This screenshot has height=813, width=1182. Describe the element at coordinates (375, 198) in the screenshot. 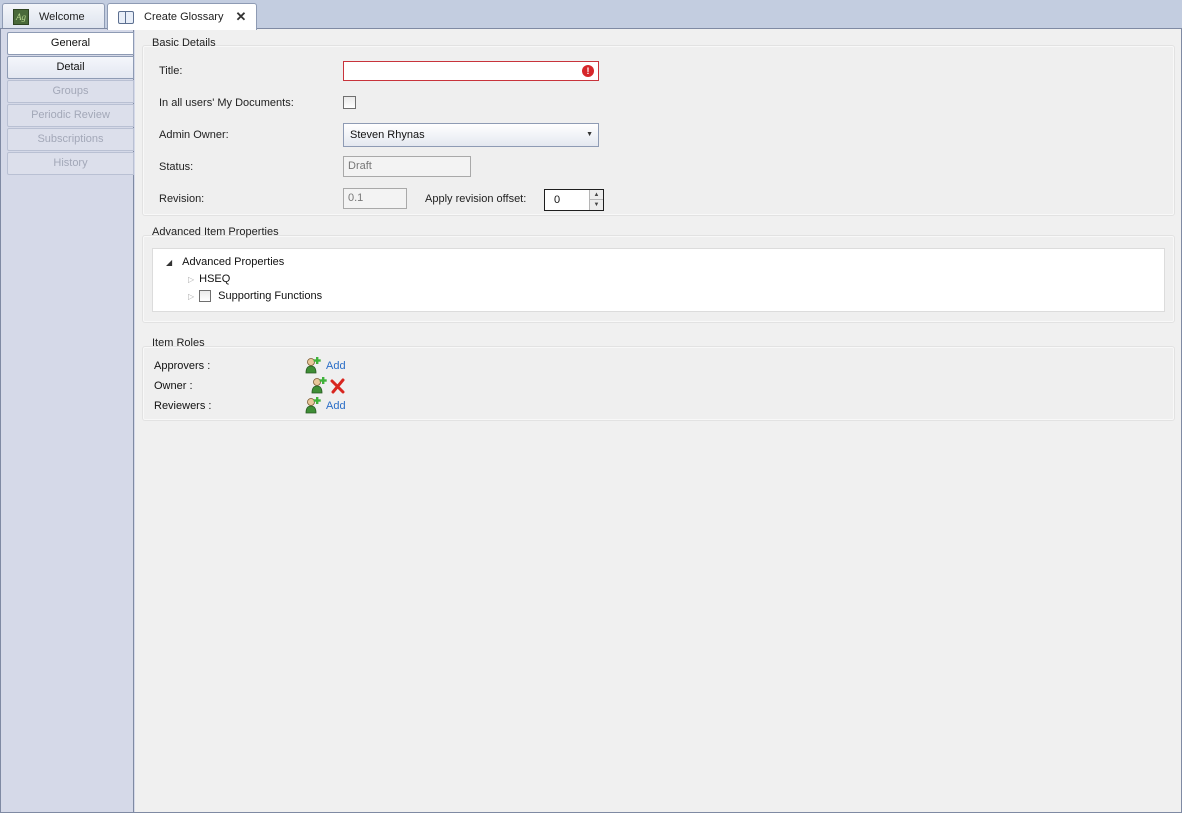

I see `revision-field: 0.1` at that location.